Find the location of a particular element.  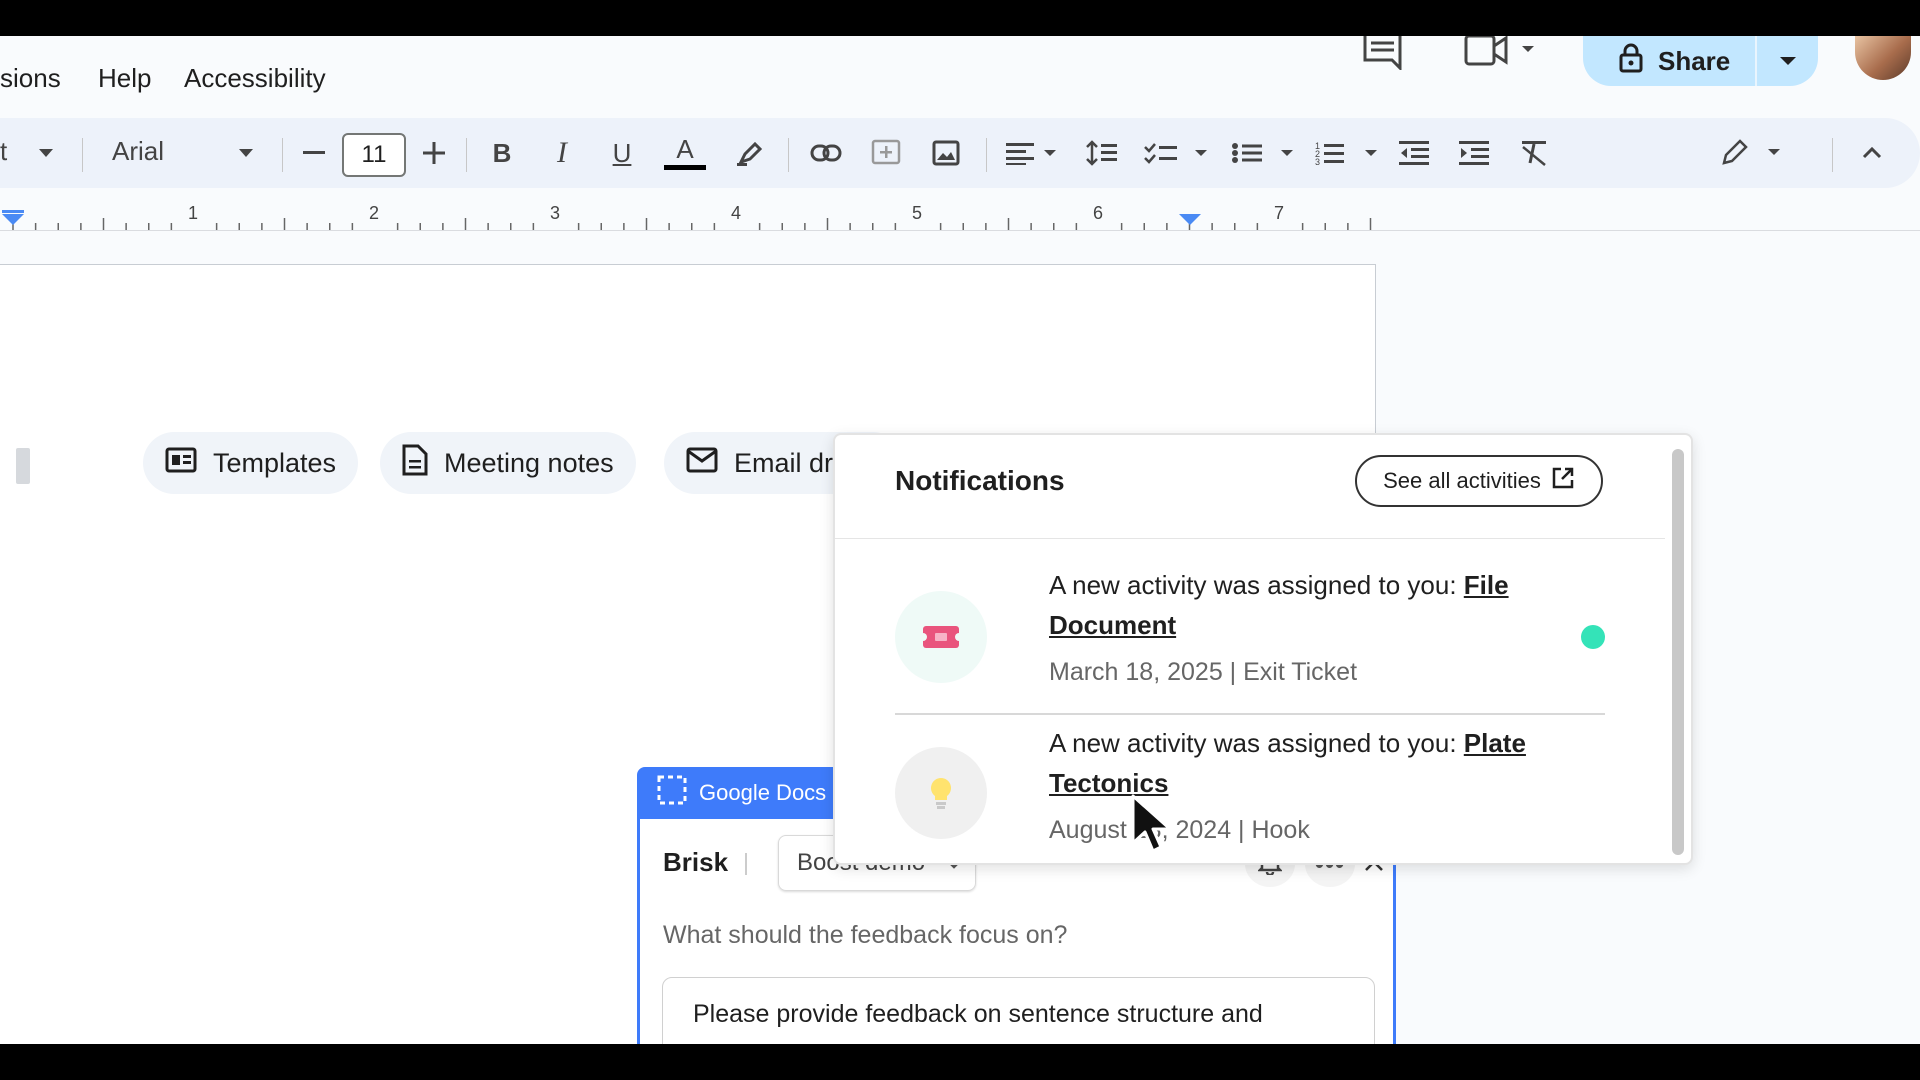

external-link-icon is located at coordinates (1563, 481).